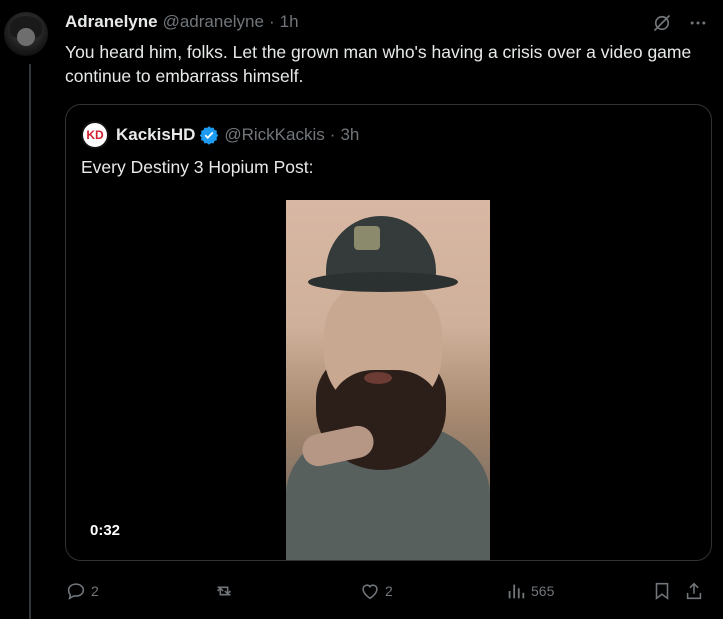 The height and width of the screenshot is (619, 723). I want to click on views-button: 565, so click(529, 591).